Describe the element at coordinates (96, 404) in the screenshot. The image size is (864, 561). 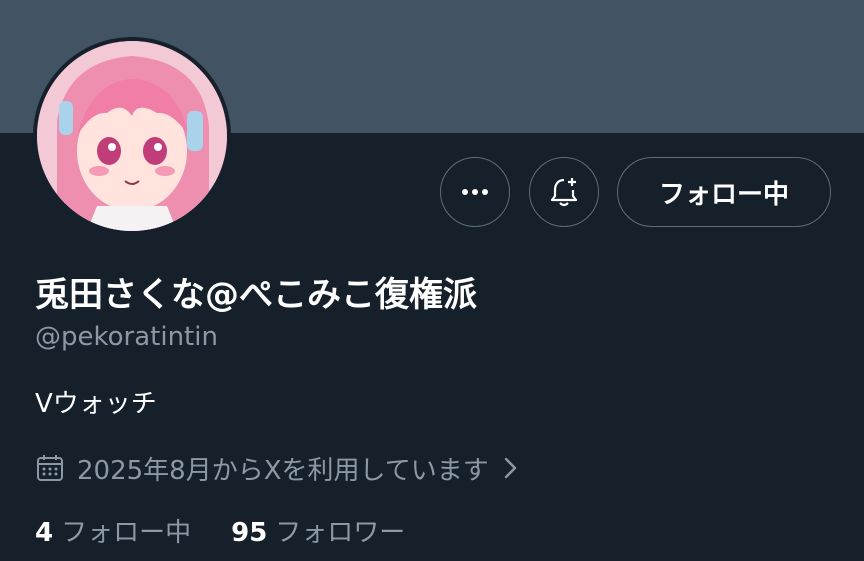
I see `bio: Vウォッチ` at that location.